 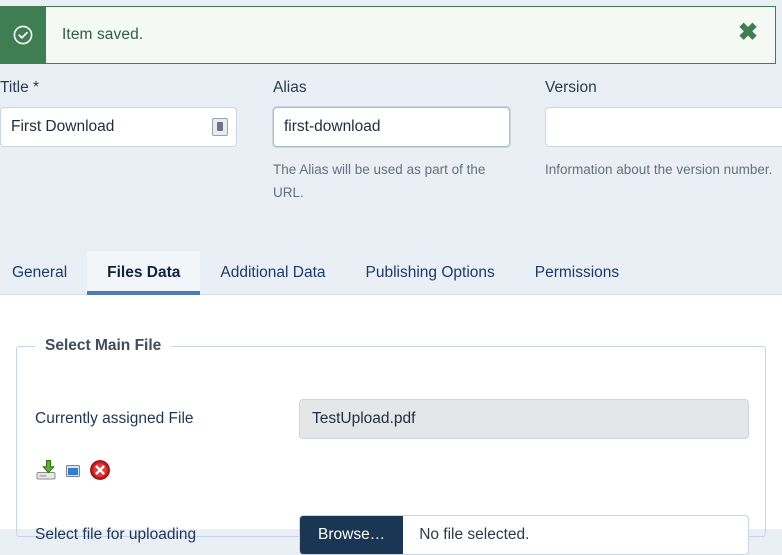 I want to click on title-field-group: Title * First Download, so click(x=136, y=142).